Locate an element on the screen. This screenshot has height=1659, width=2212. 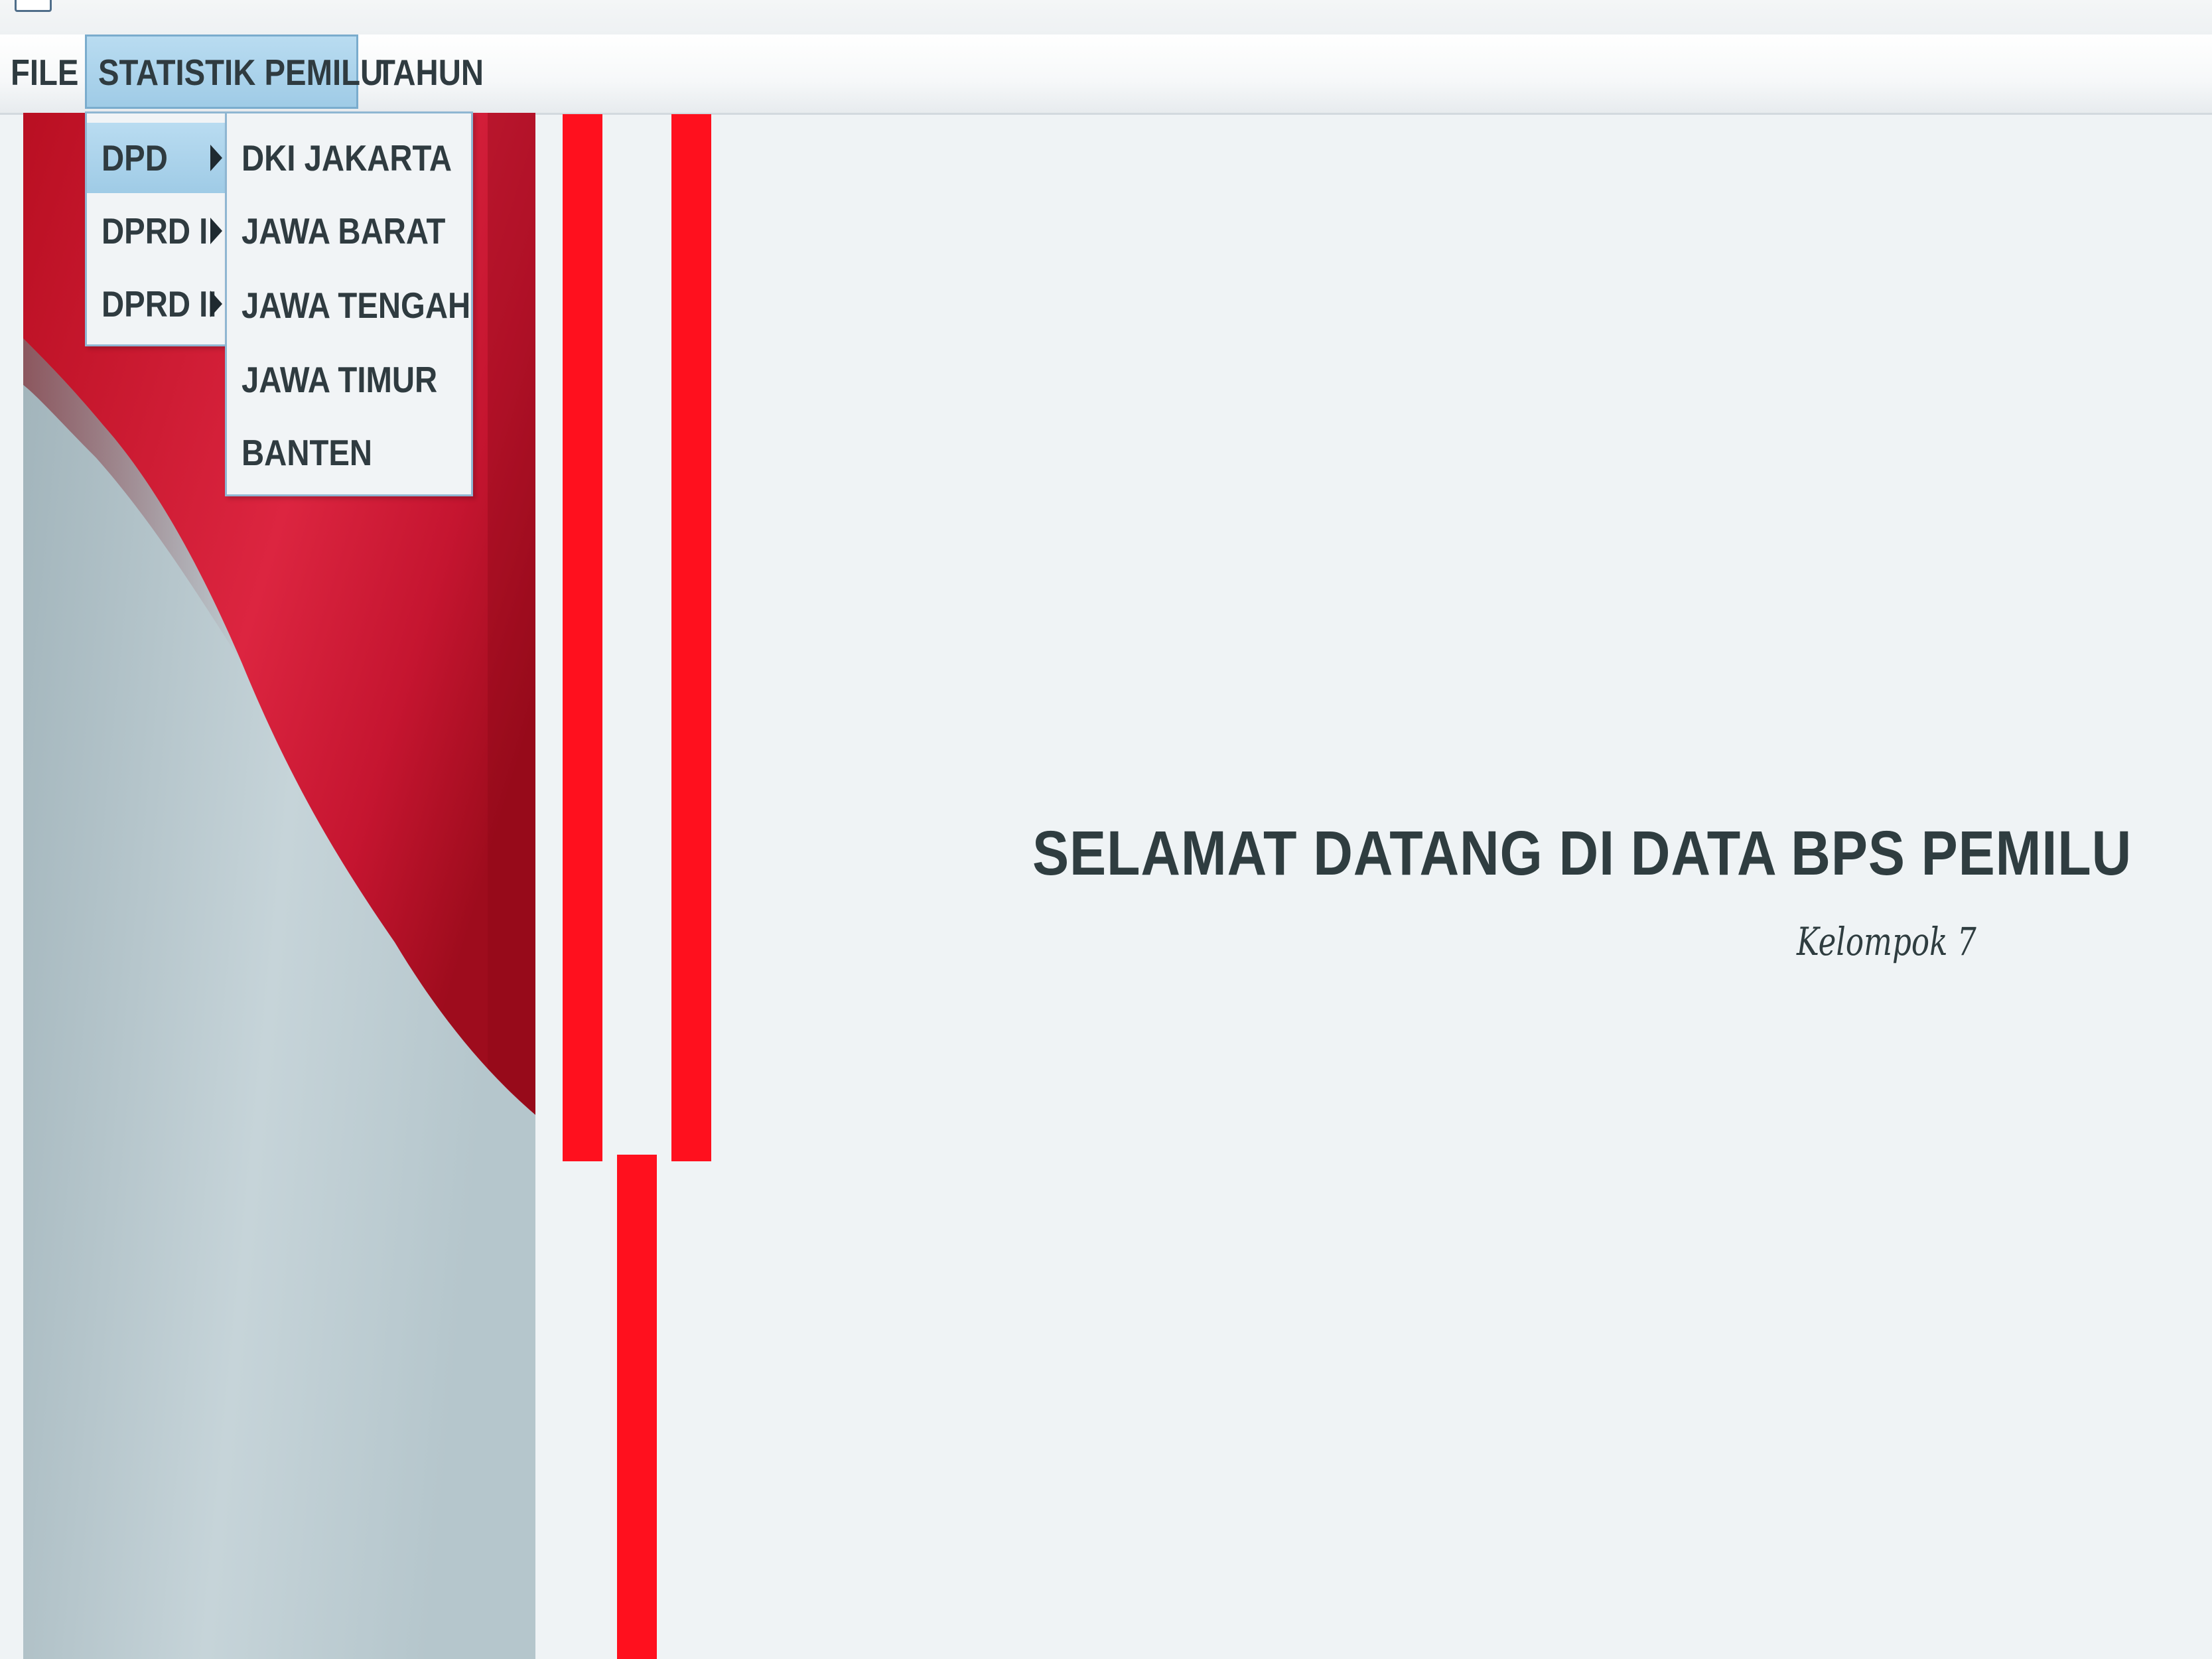
submenu-item-jawa-barat: JAWA BARAT is located at coordinates (349, 231).